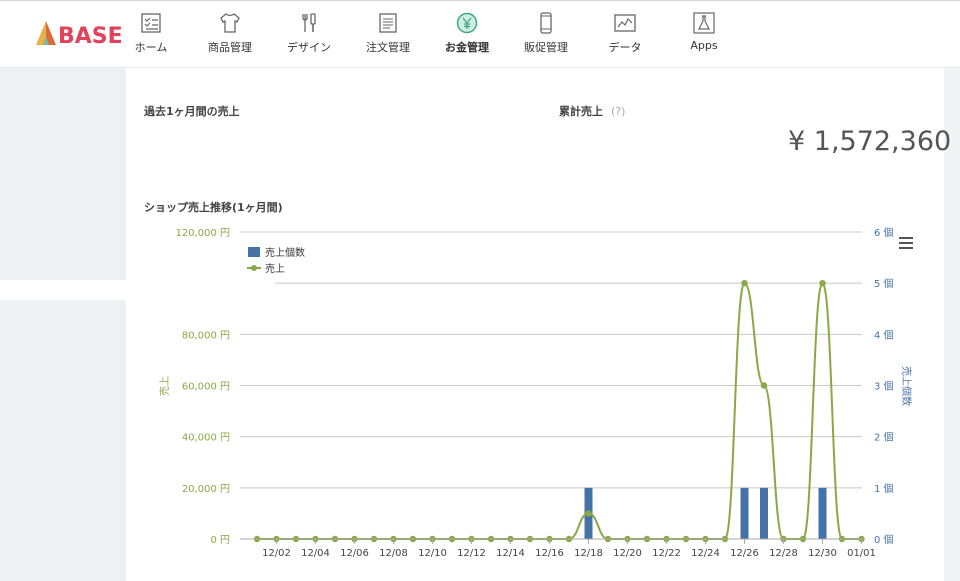 This screenshot has width=960, height=581. I want to click on chart-menu-icon, so click(906, 243).